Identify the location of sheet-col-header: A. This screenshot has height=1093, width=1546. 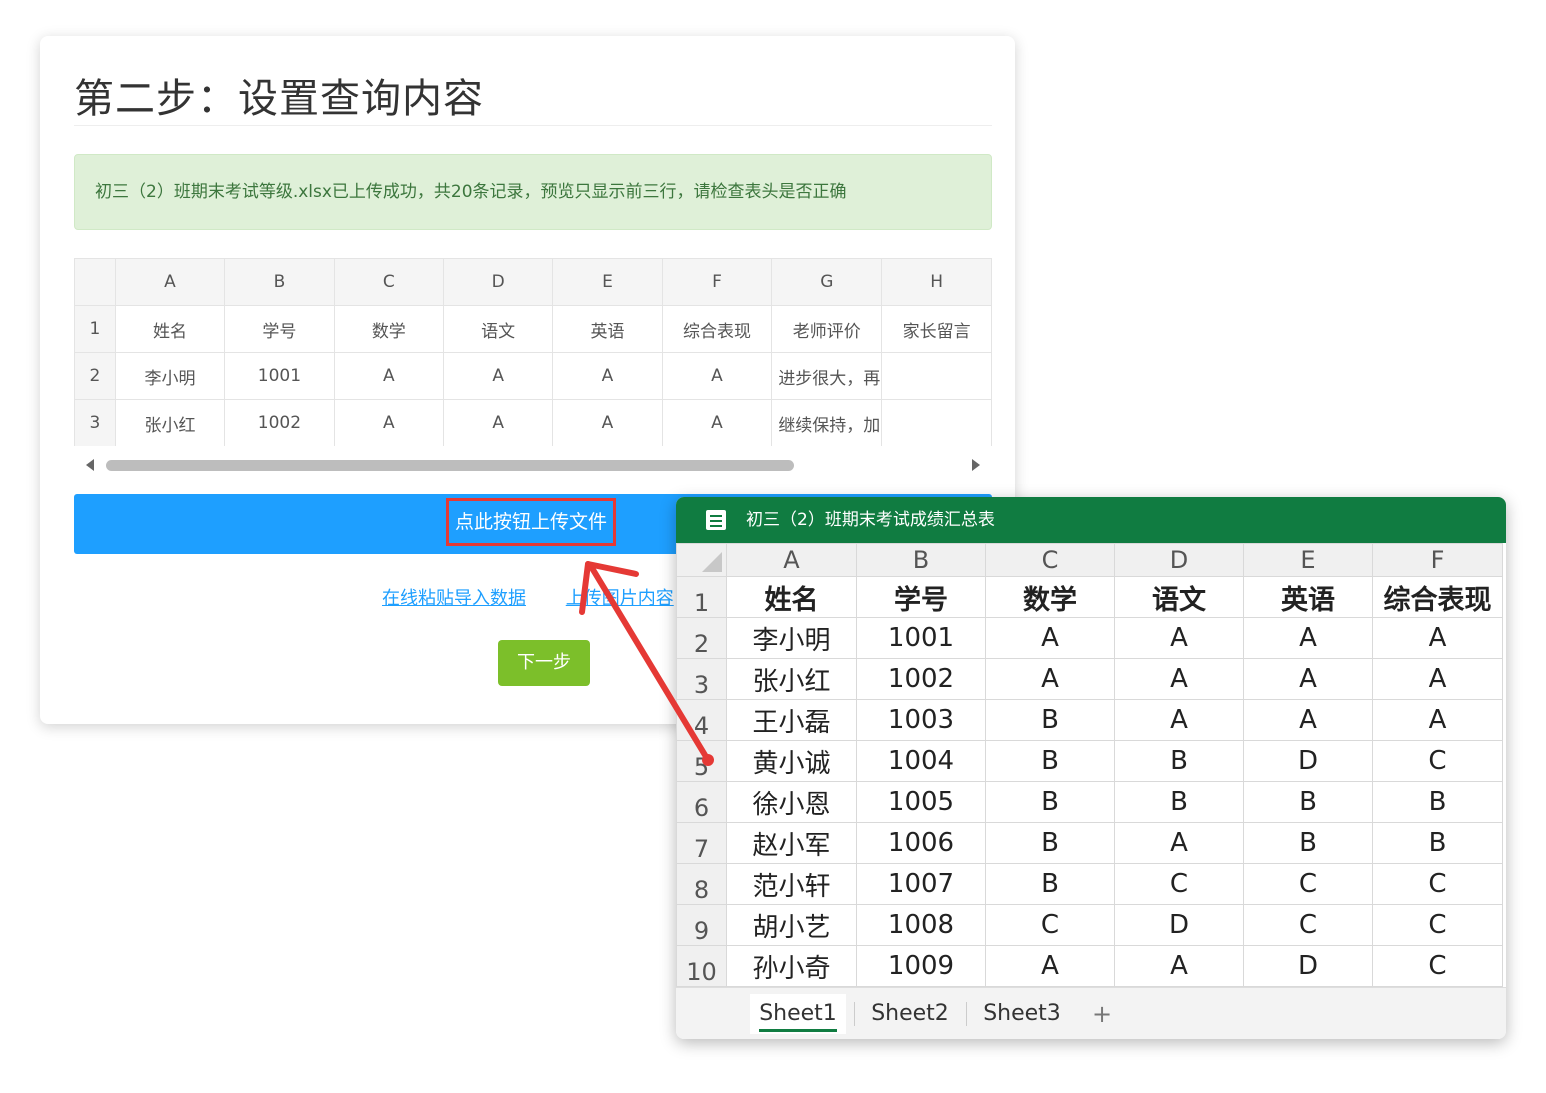
(791, 560).